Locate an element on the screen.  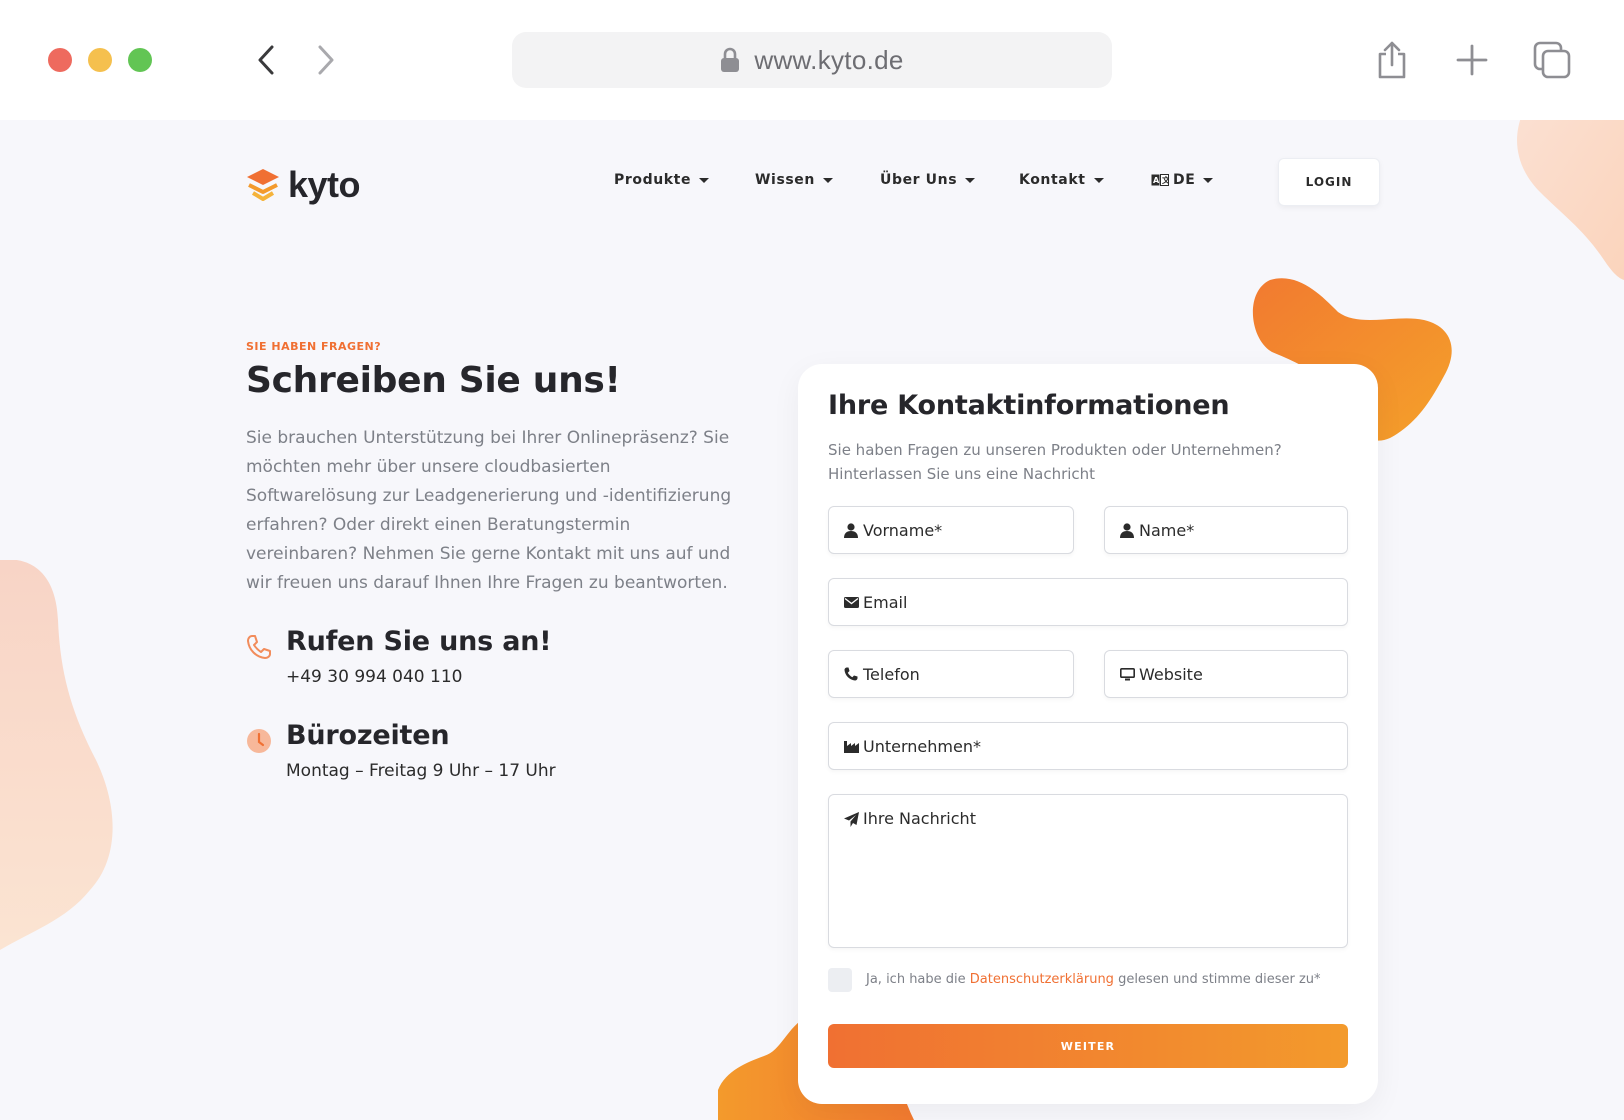
new-tab-button is located at coordinates (1472, 60).